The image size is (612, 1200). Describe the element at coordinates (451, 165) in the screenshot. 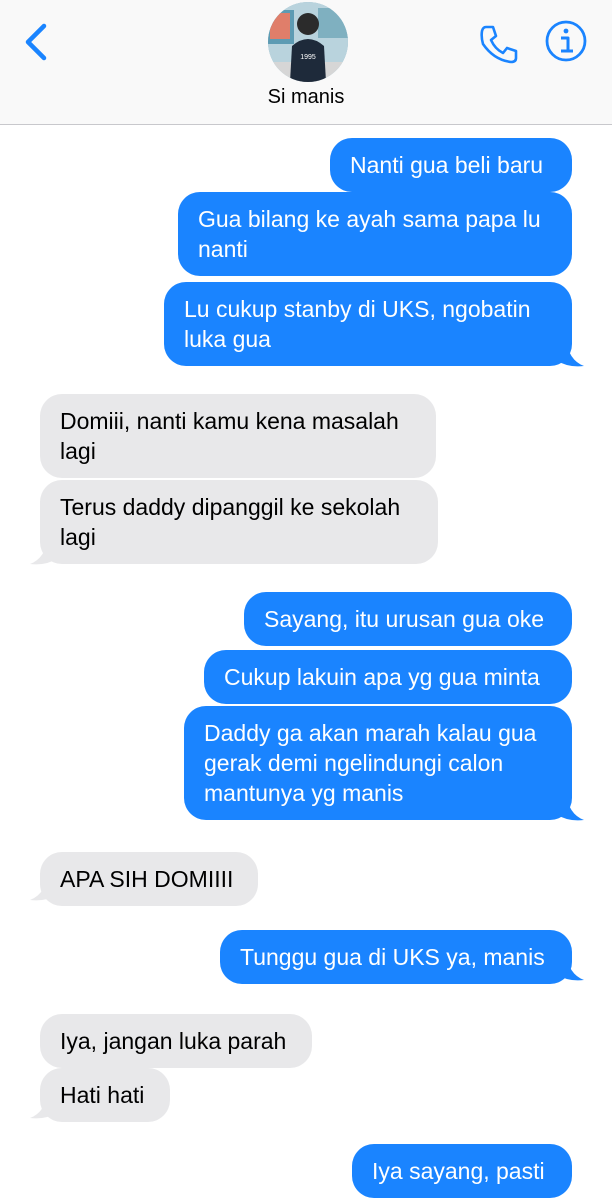

I see `message-outgoing: Nanti gua beli baru` at that location.